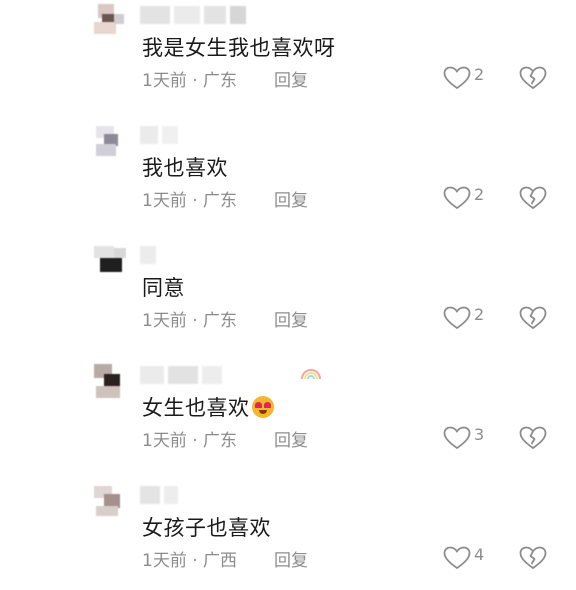 The width and height of the screenshot is (576, 590). I want to click on rainbow-badge-icon, so click(311, 374).